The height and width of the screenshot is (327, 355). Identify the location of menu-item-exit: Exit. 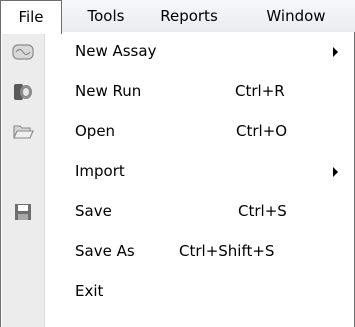
(178, 292).